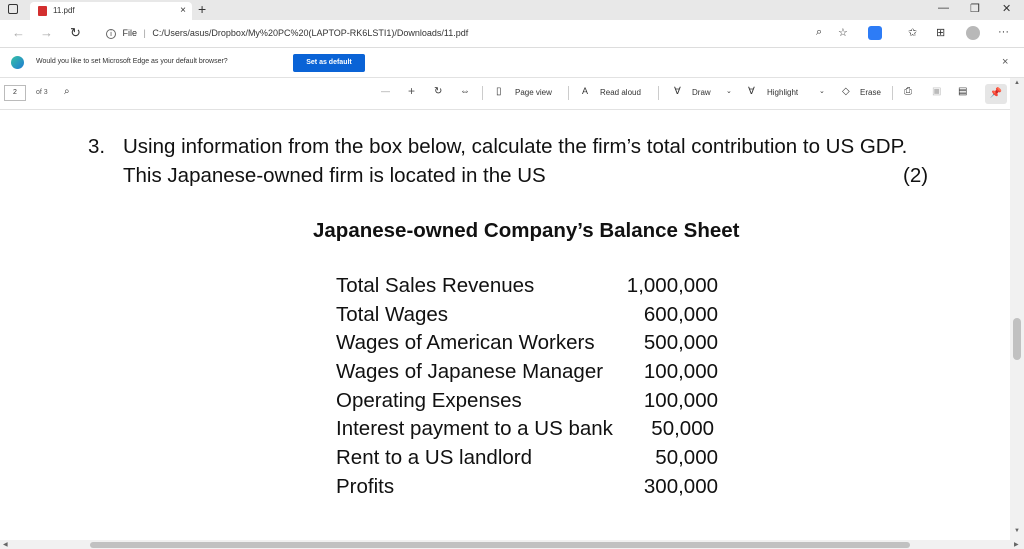 The width and height of the screenshot is (1024, 549). What do you see at coordinates (1006, 8) in the screenshot?
I see `close-window-button: ✕` at bounding box center [1006, 8].